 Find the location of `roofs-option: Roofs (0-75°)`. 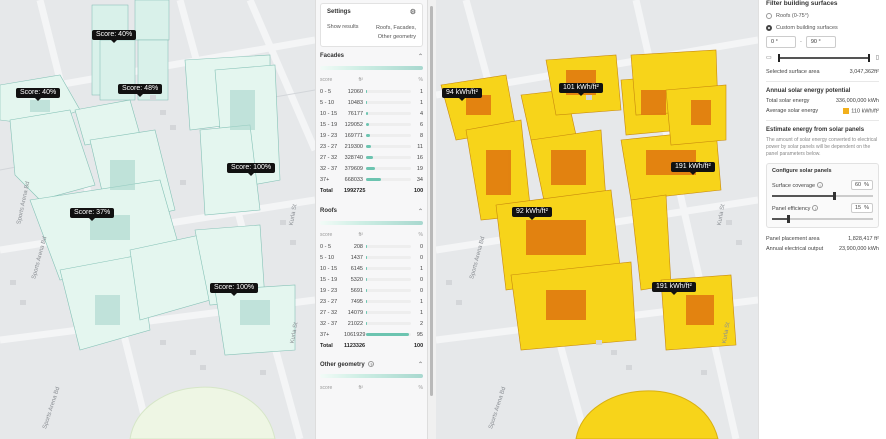

roofs-option: Roofs (0-75°) is located at coordinates (822, 16).